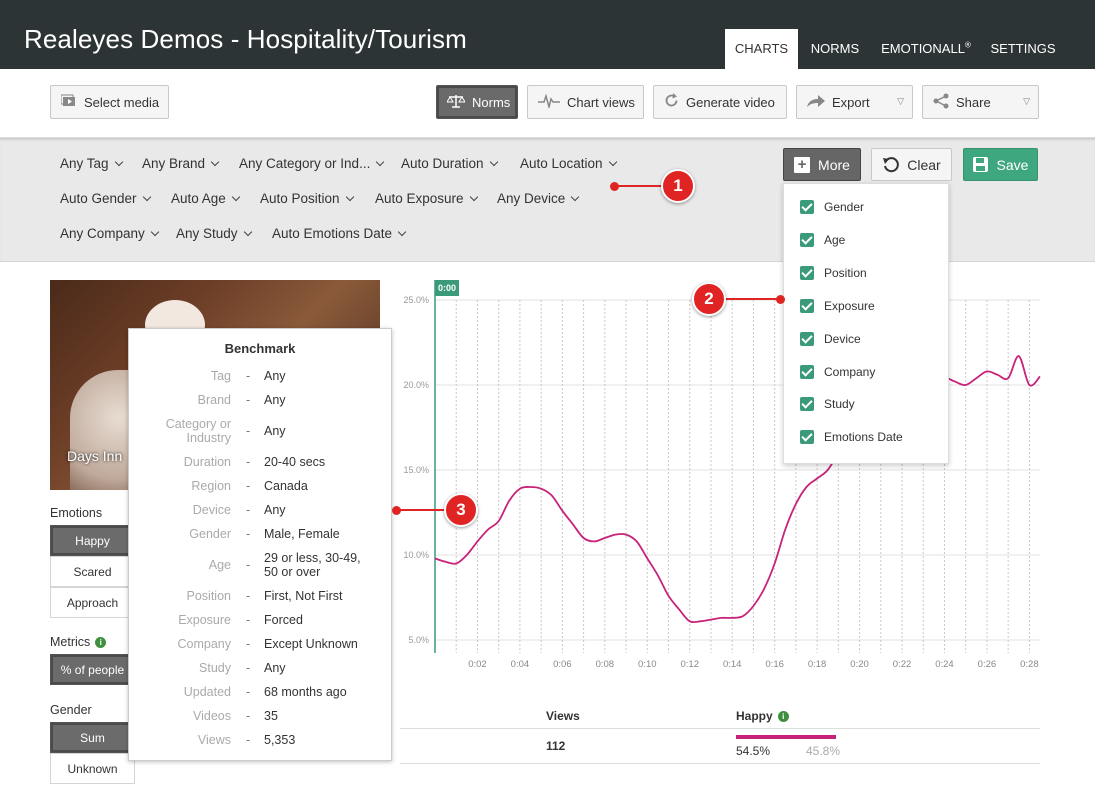 This screenshot has width=1095, height=795. Describe the element at coordinates (752, 299) in the screenshot. I see `callout-2-line` at that location.